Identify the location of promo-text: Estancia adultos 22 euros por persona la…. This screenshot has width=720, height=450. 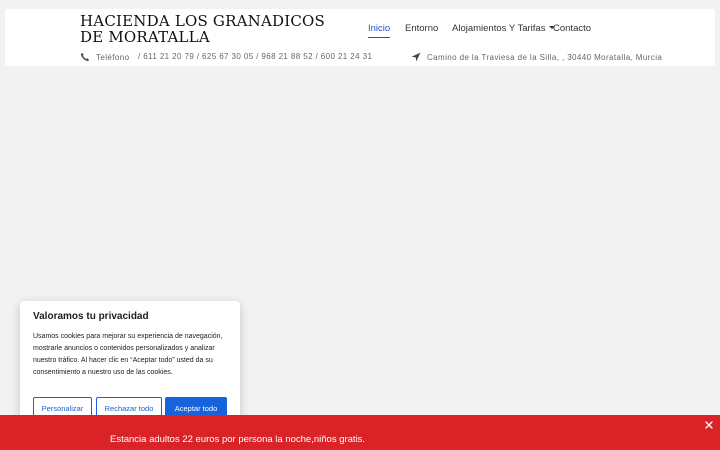
(238, 439).